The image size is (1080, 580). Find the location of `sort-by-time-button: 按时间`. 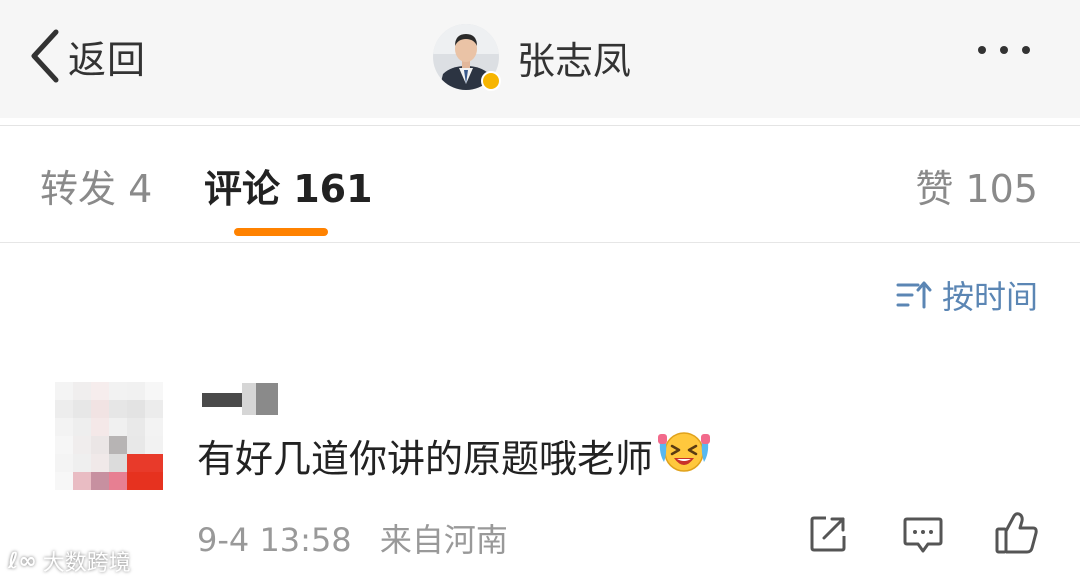

sort-by-time-button: 按时间 is located at coordinates (967, 295).